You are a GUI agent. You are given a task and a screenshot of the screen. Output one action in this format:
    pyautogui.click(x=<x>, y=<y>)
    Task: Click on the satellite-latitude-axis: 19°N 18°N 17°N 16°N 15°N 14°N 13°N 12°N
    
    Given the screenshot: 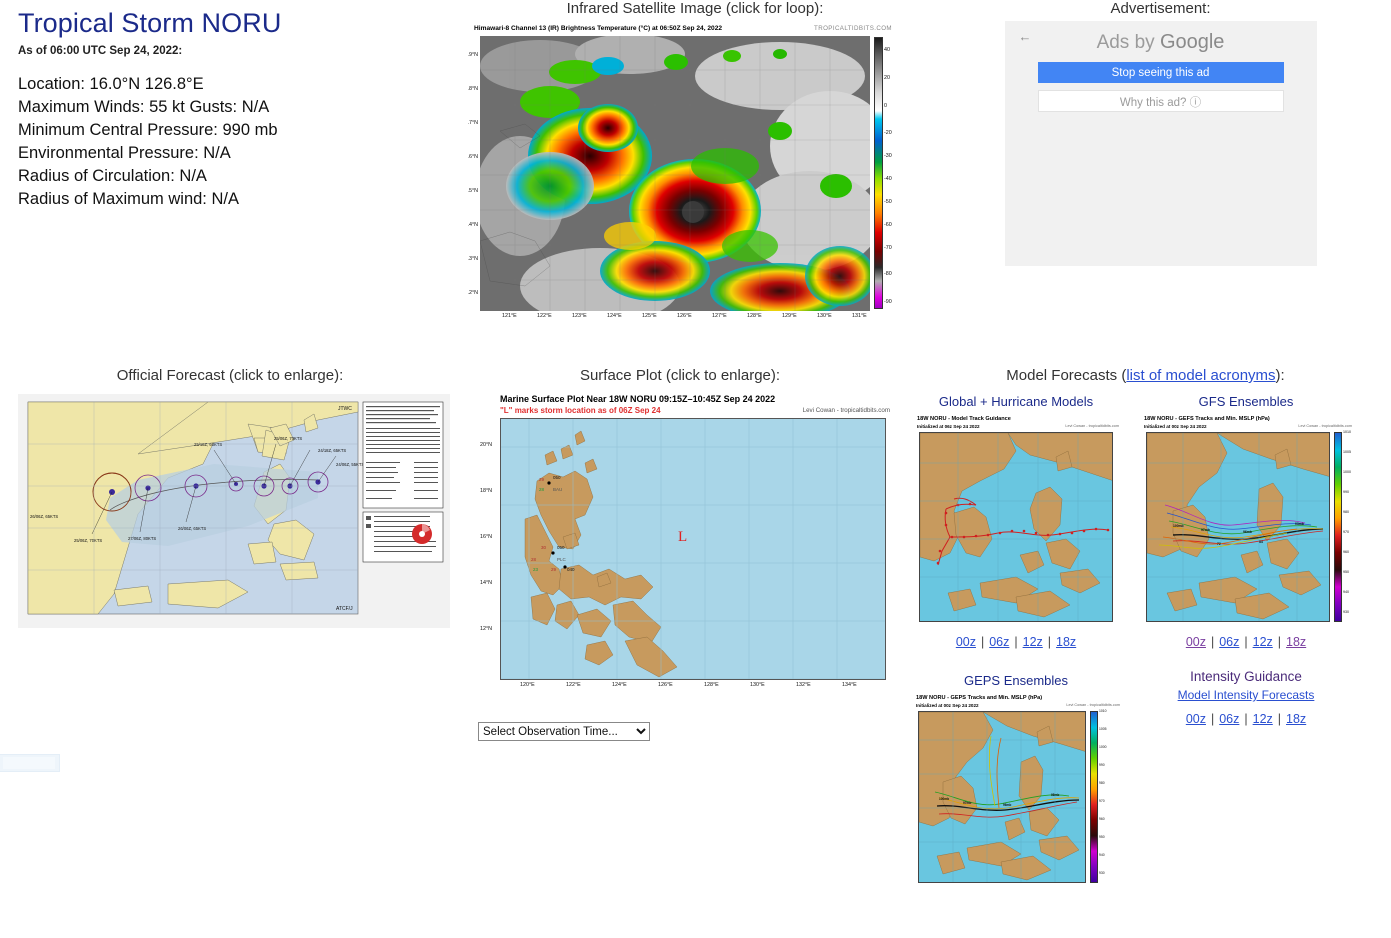 What is the action you would take?
    pyautogui.click(x=473, y=174)
    